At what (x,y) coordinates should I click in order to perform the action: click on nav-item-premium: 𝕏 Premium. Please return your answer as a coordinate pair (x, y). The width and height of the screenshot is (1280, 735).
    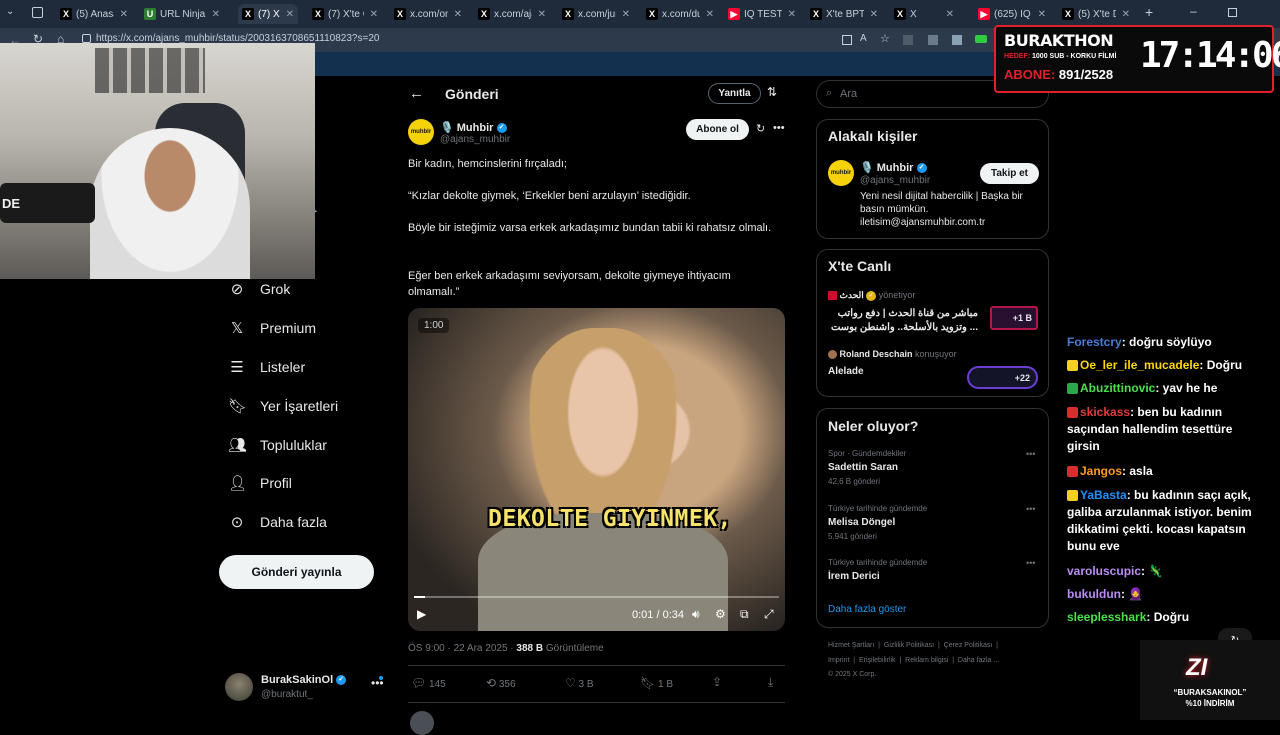
    Looking at the image, I should click on (272, 328).